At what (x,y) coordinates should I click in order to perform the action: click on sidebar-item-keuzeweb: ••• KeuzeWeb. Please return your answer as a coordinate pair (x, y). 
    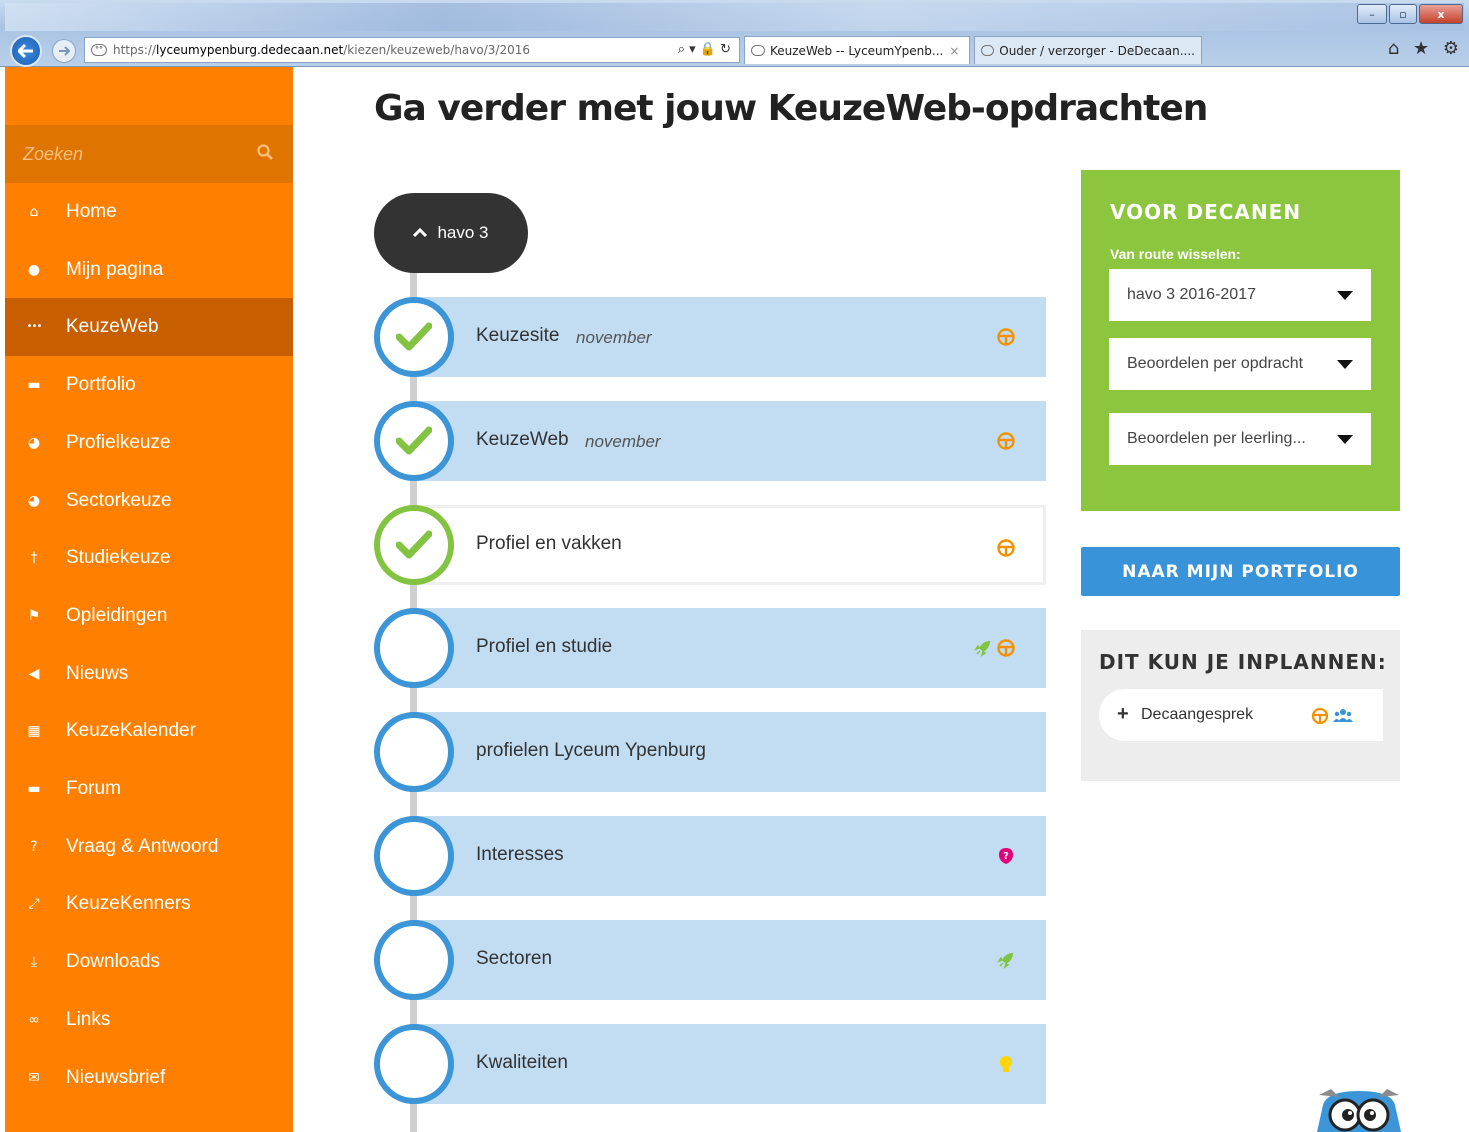
    Looking at the image, I should click on (149, 327).